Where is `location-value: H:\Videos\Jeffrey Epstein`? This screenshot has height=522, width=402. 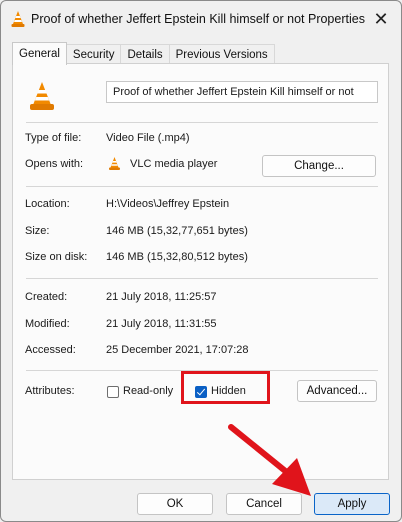
location-value: H:\Videos\Jeffrey Epstein is located at coordinates (168, 204).